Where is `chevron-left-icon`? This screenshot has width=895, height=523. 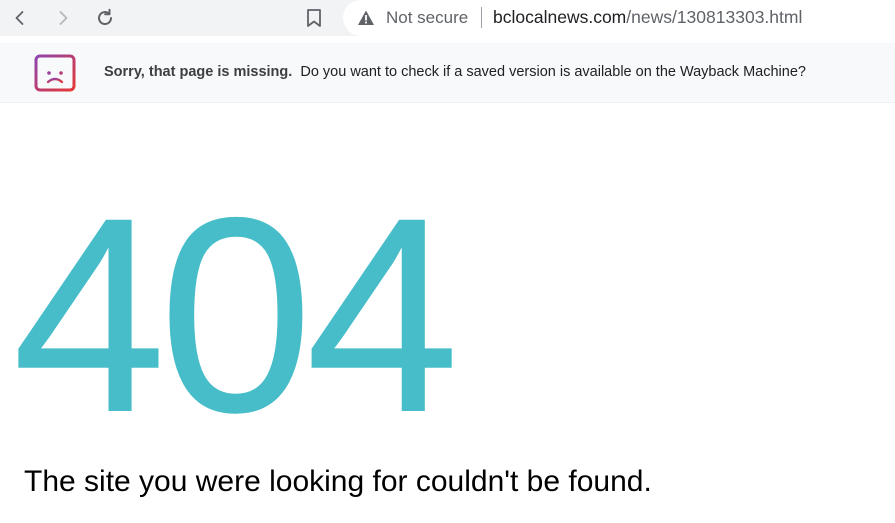
chevron-left-icon is located at coordinates (19, 18).